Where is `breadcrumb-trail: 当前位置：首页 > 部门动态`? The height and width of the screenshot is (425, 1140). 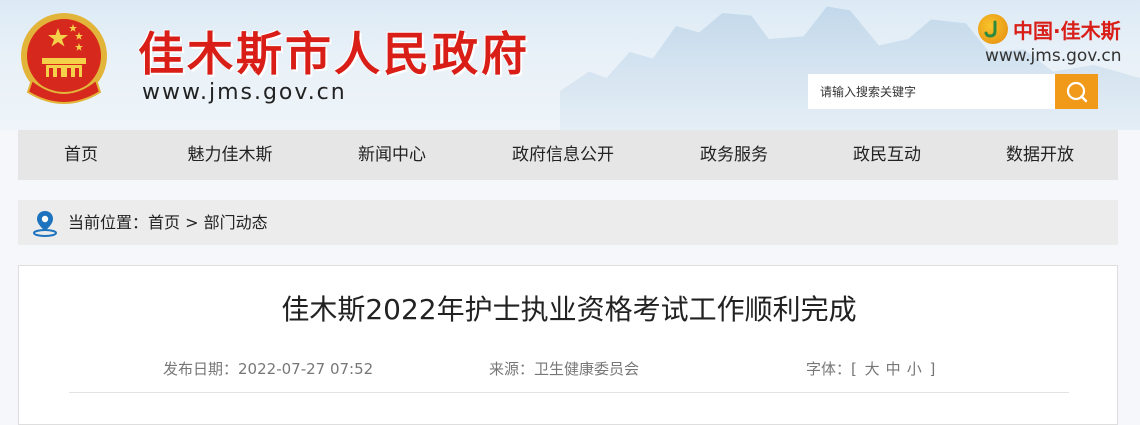
breadcrumb-trail: 当前位置：首页 > 部门动态 is located at coordinates (168, 222).